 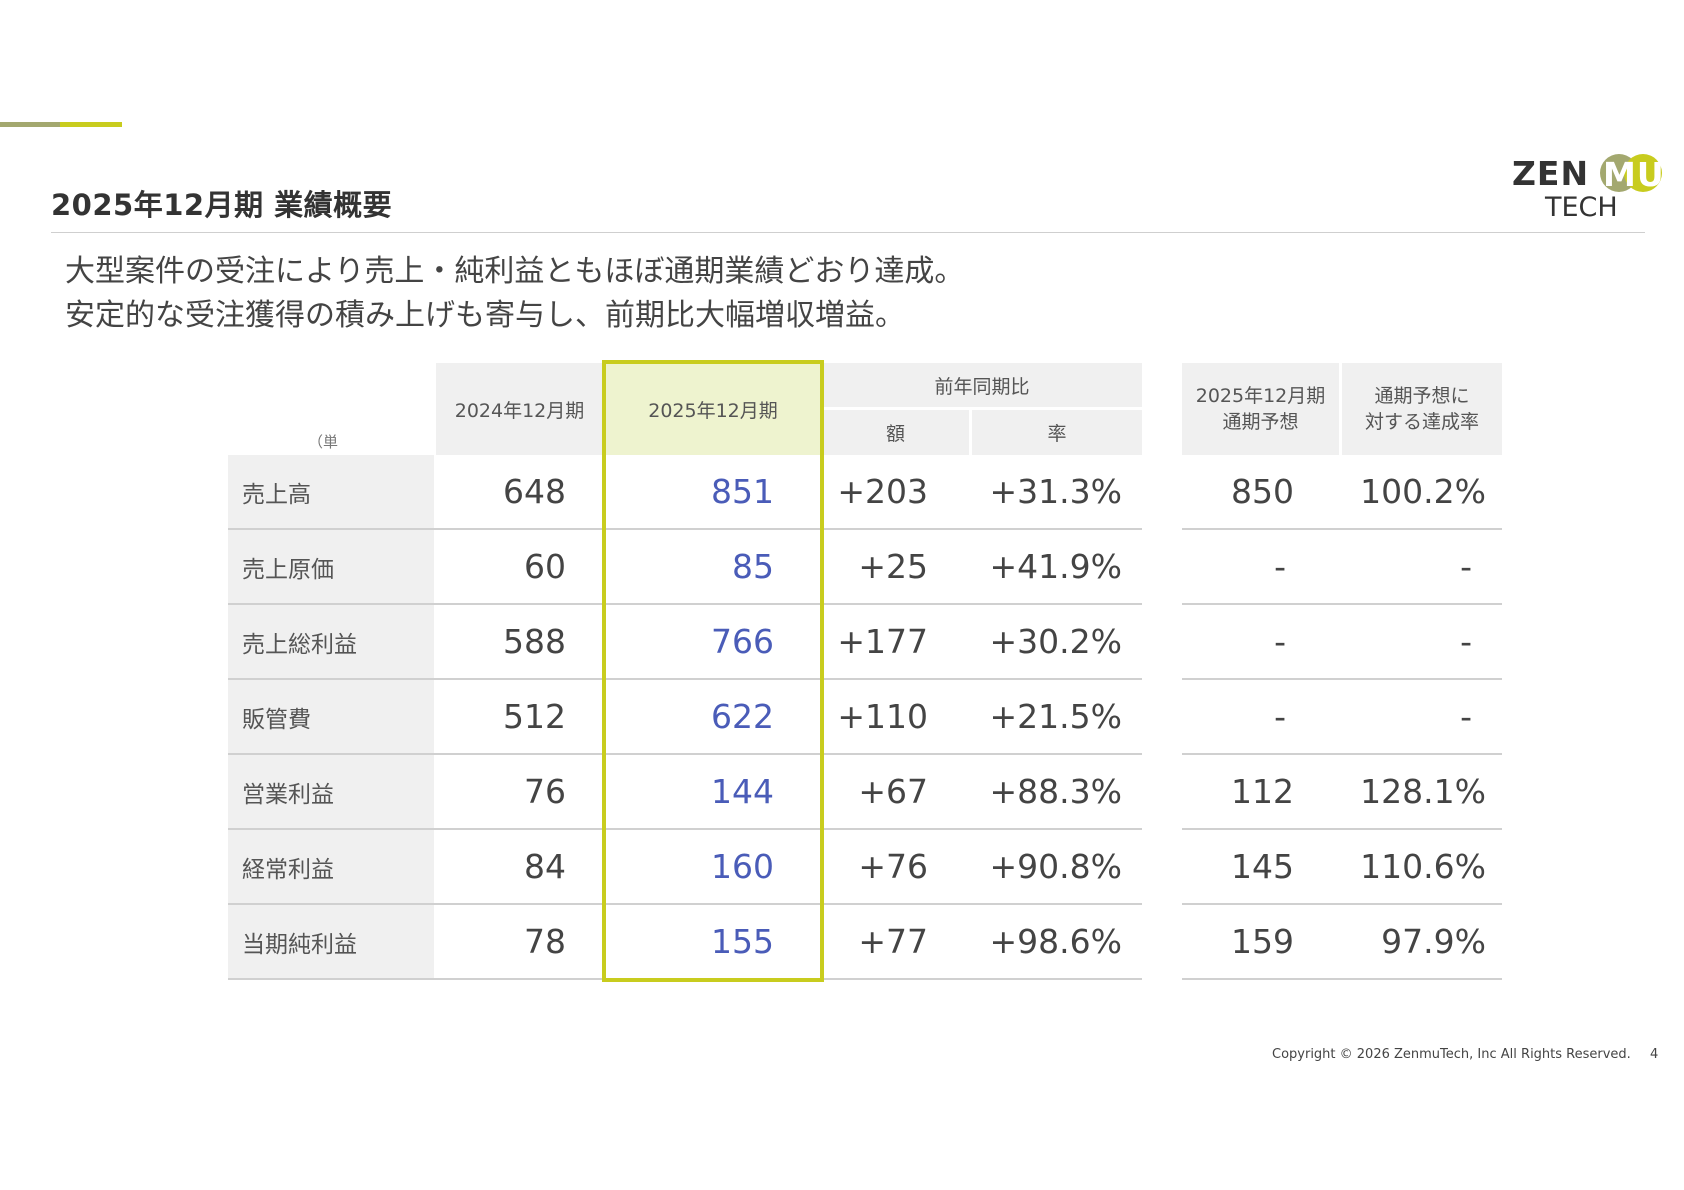 What do you see at coordinates (848, 232) in the screenshot?
I see `title-divider` at bounding box center [848, 232].